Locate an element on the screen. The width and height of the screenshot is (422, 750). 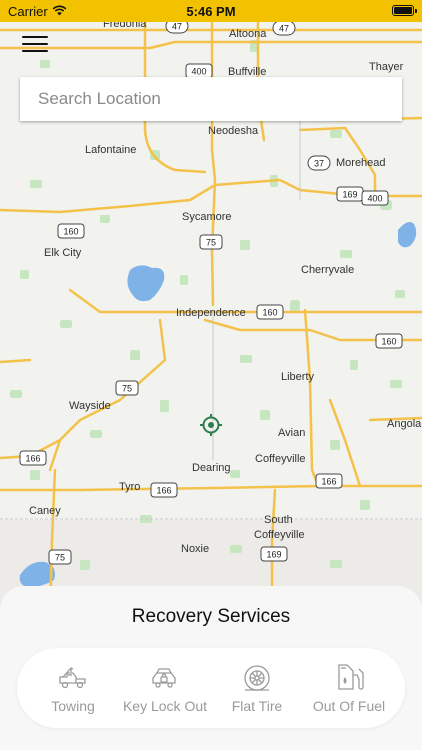
status-bar: Carrier 5:46 PM is located at coordinates (211, 11).